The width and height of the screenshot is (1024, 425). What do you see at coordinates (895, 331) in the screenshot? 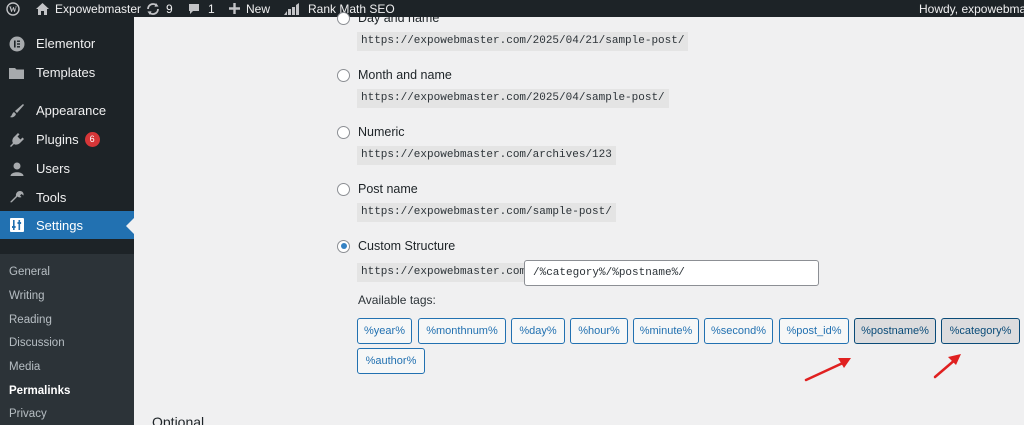
I see `tag-button-postname: %postname%` at bounding box center [895, 331].